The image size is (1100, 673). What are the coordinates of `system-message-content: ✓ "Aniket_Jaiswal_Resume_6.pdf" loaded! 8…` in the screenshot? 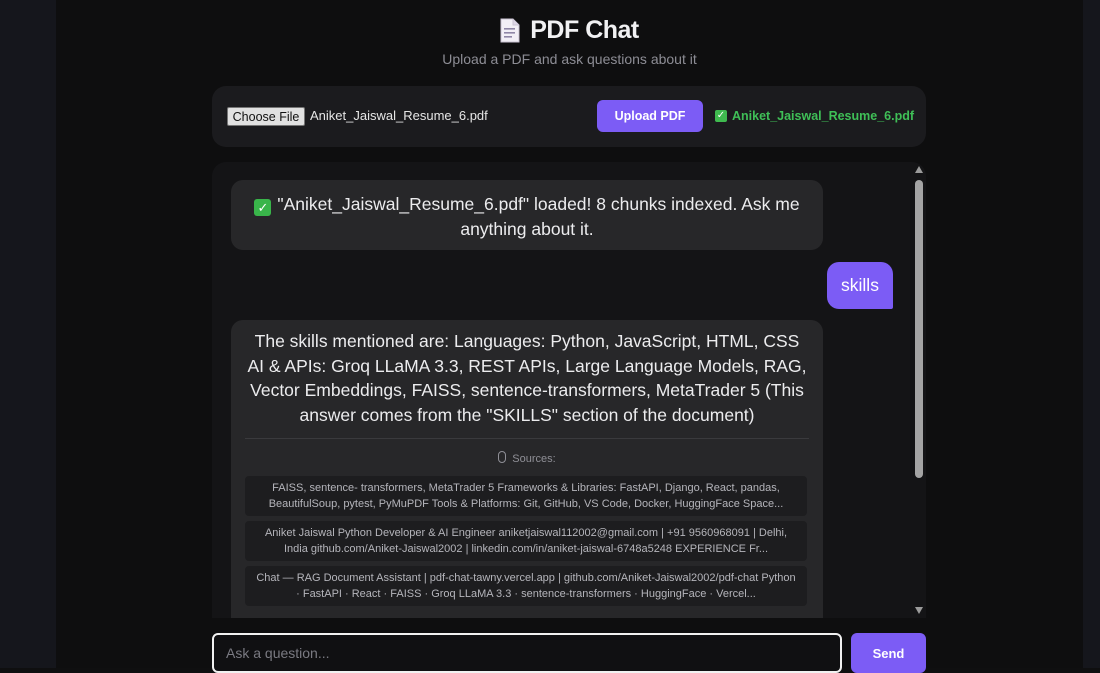 It's located at (527, 217).